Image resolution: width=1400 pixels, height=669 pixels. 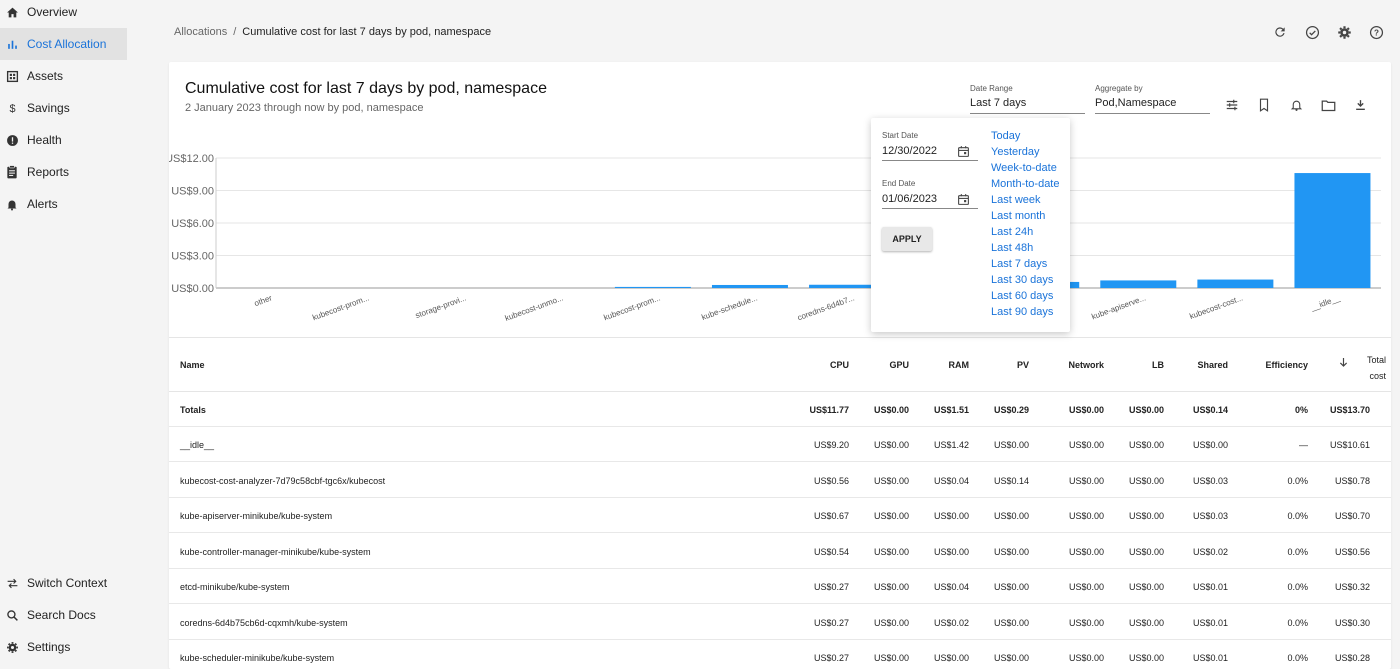 I want to click on sidebar-item-overview: Overview, so click(x=63, y=14).